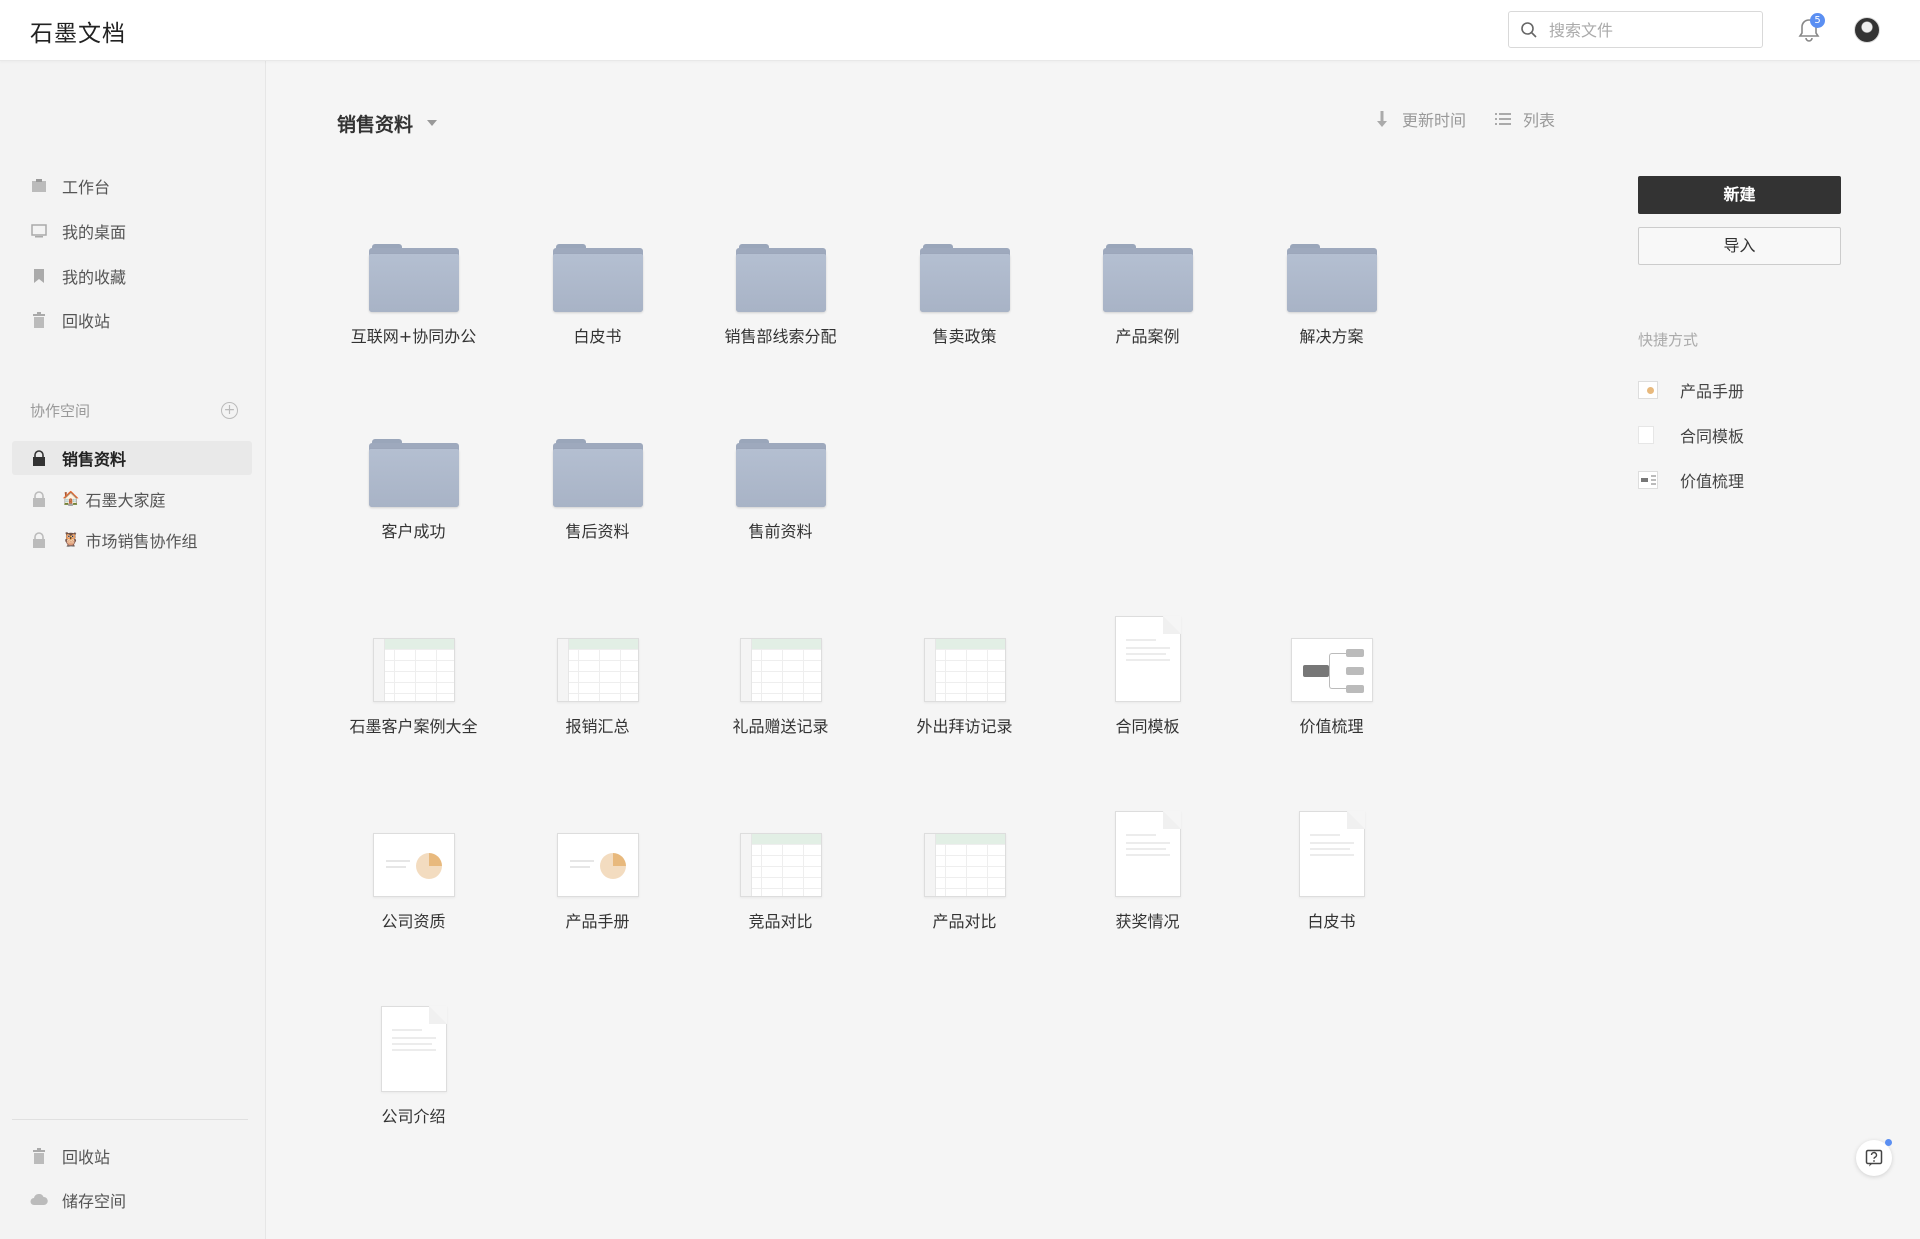 The width and height of the screenshot is (1920, 1239). What do you see at coordinates (71, 540) in the screenshot?
I see `owl-emoji-icon: 🦉` at bounding box center [71, 540].